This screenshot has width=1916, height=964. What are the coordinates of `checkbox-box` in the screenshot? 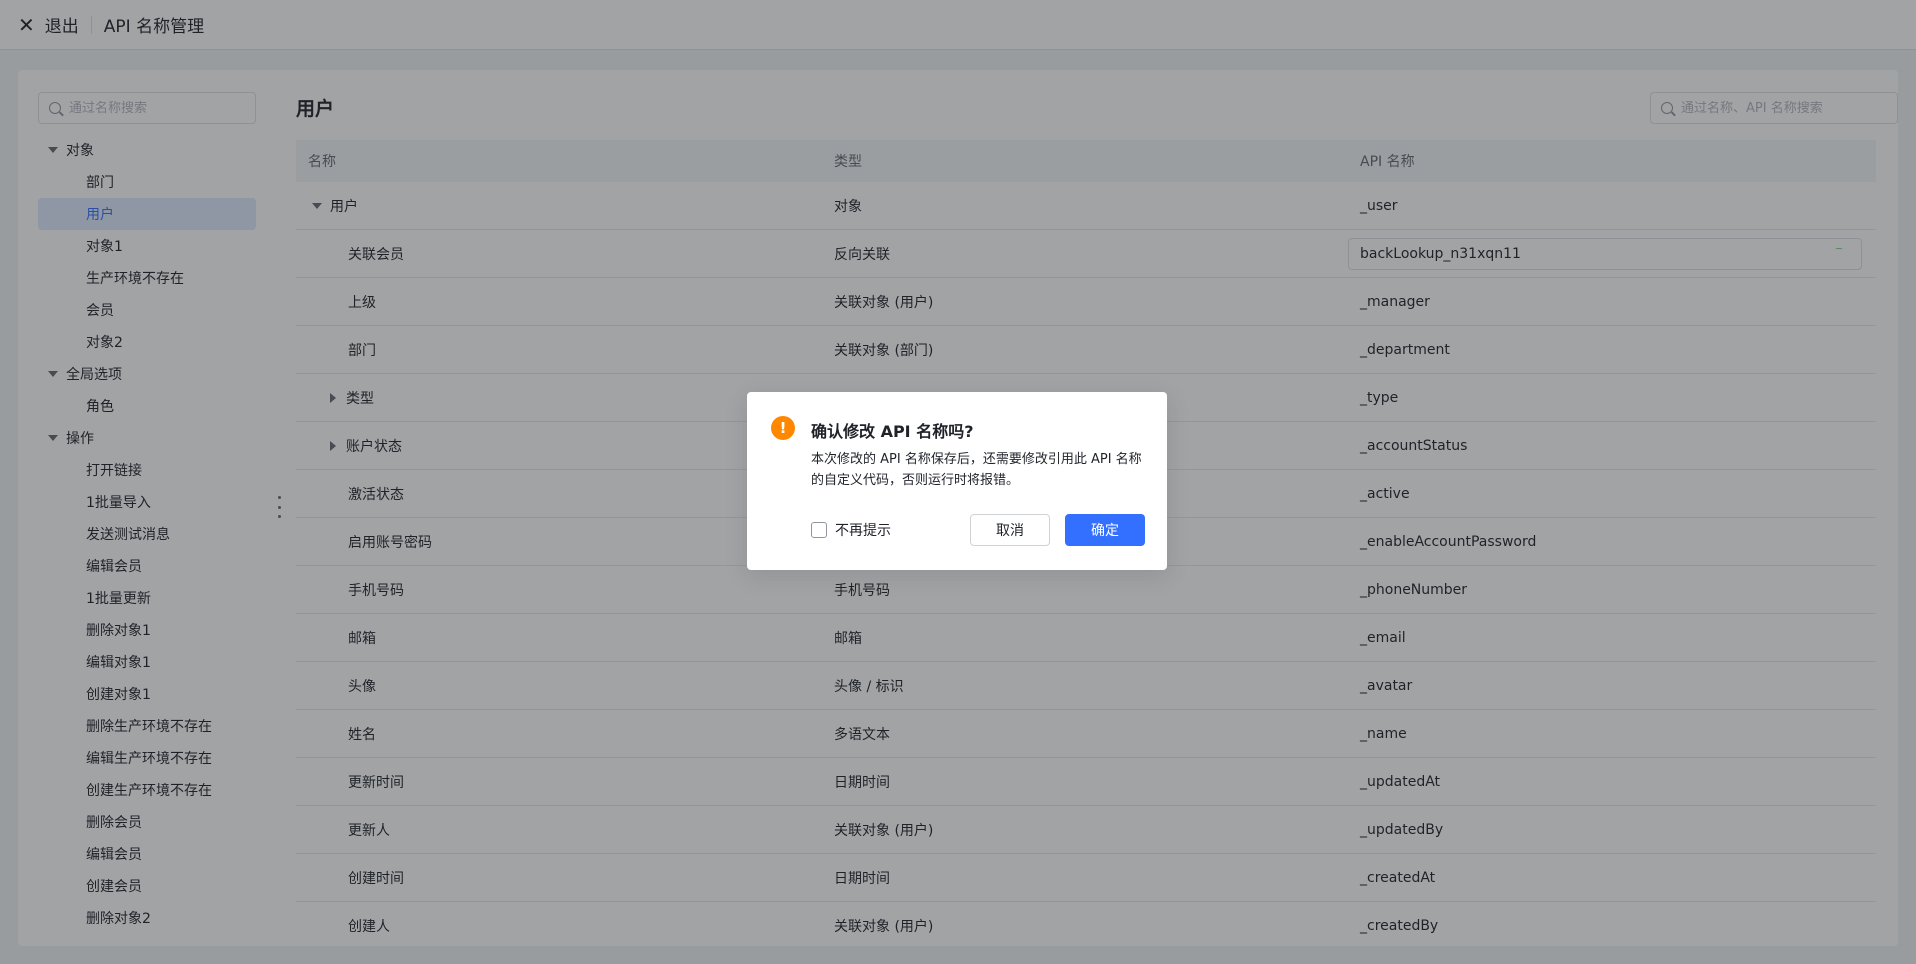 It's located at (819, 530).